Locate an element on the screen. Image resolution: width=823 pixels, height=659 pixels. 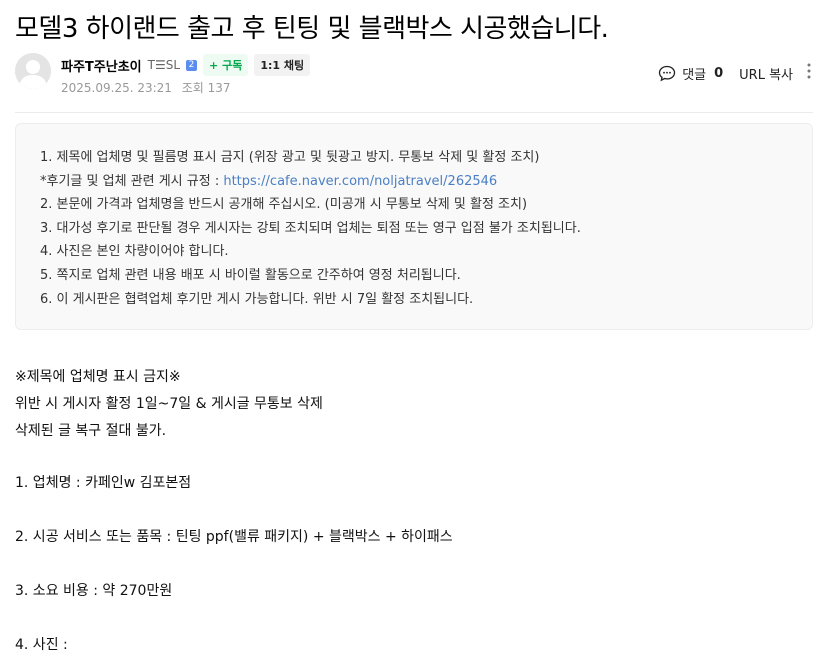
default-profile-icon is located at coordinates (33, 71).